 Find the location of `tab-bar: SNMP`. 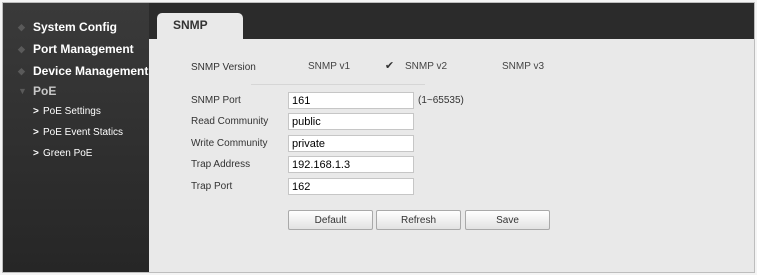

tab-bar: SNMP is located at coordinates (451, 22).